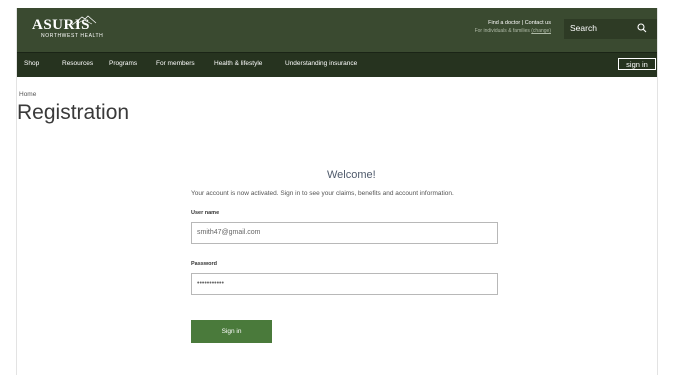  I want to click on username-field: smith47@gmail.com, so click(344, 233).